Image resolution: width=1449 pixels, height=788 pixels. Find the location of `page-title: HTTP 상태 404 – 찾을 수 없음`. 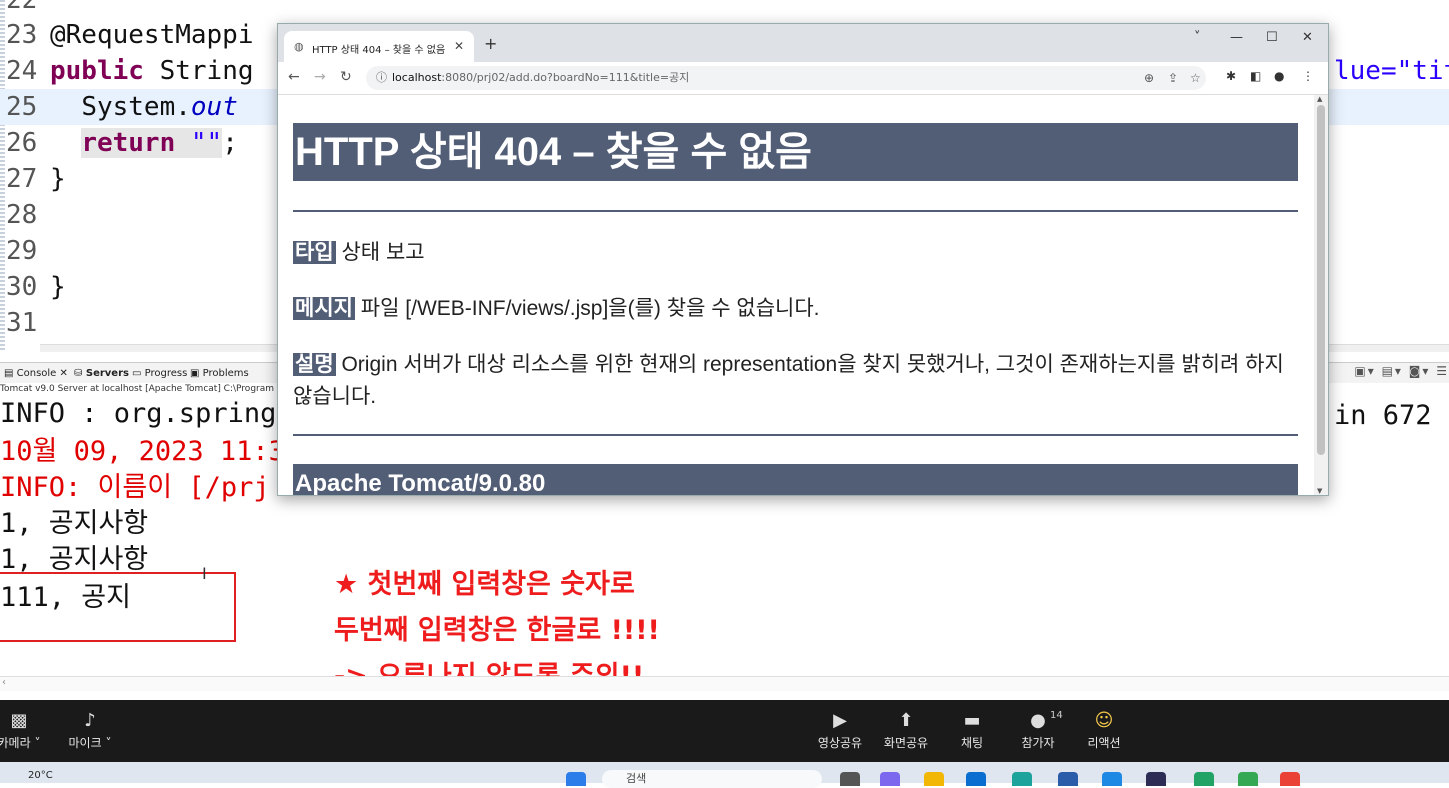

page-title: HTTP 상태 404 – 찾을 수 없음 is located at coordinates (795, 152).